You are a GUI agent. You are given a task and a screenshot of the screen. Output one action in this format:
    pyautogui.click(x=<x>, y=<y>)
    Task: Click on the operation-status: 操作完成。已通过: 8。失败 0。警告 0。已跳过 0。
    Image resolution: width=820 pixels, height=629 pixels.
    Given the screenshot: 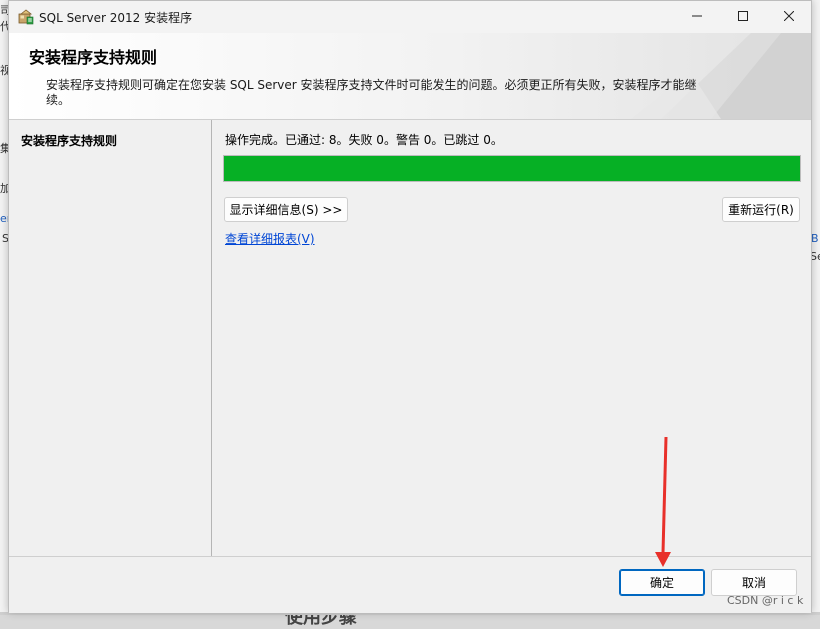 What is the action you would take?
    pyautogui.click(x=364, y=140)
    